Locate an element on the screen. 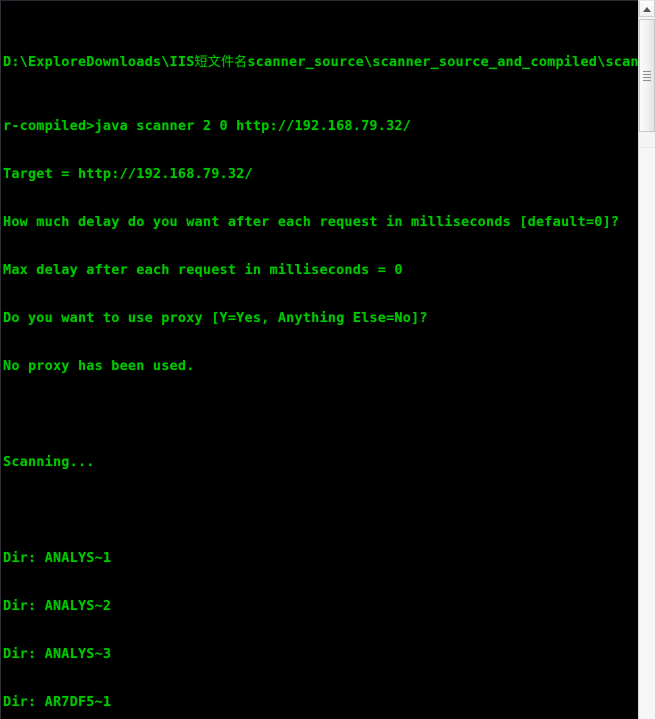  prompt-path-cjk: 短文件名 is located at coordinates (221, 62).